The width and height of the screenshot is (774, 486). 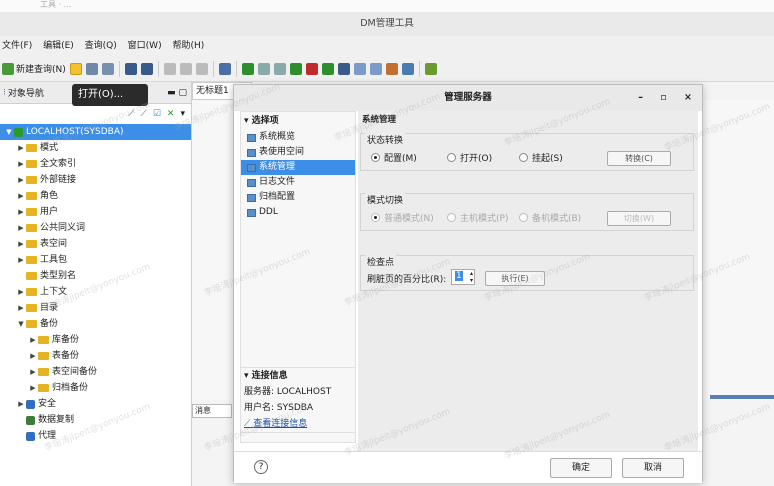 I want to click on window-title: DM管理工具, so click(x=387, y=24).